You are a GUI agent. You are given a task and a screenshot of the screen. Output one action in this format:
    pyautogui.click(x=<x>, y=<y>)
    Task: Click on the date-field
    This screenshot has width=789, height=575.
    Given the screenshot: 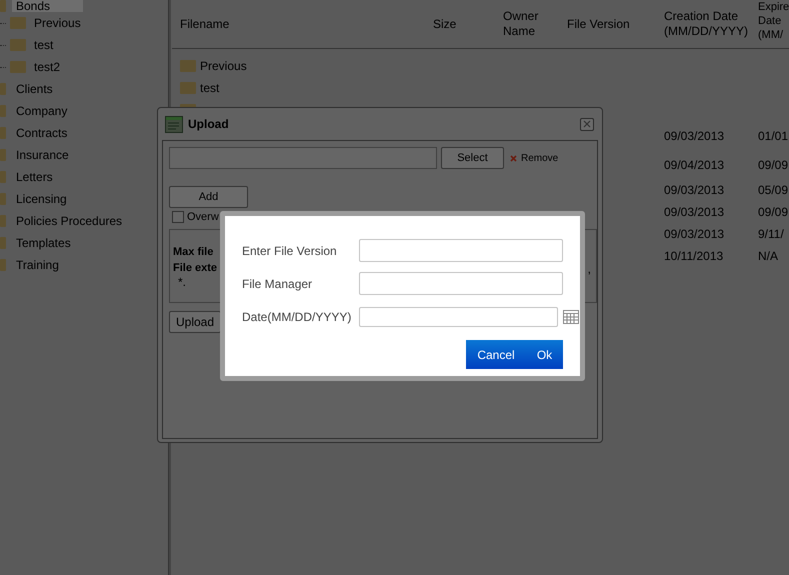 What is the action you would take?
    pyautogui.click(x=458, y=316)
    